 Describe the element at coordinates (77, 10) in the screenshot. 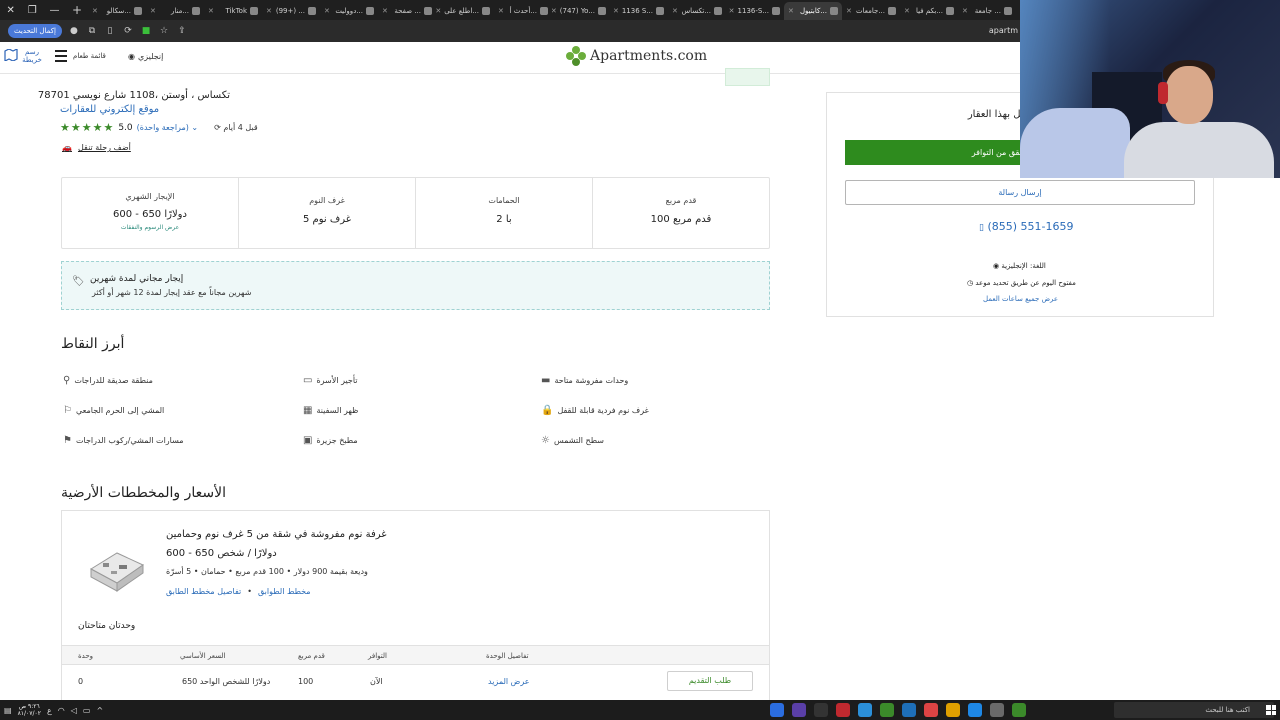

I see `new-tab-button: +` at that location.